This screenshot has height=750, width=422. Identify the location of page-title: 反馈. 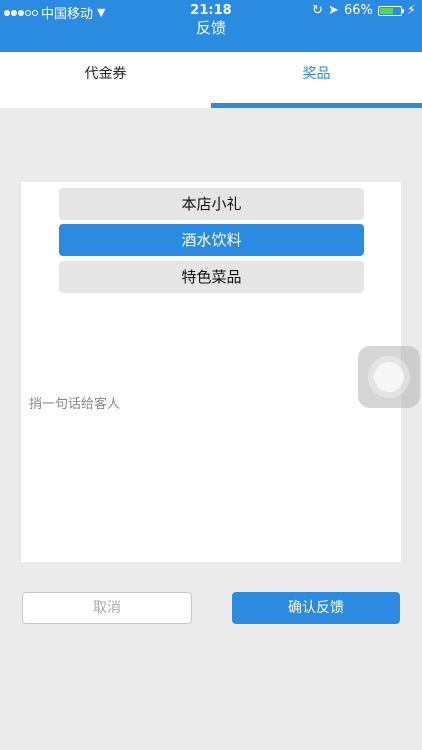
(210, 28).